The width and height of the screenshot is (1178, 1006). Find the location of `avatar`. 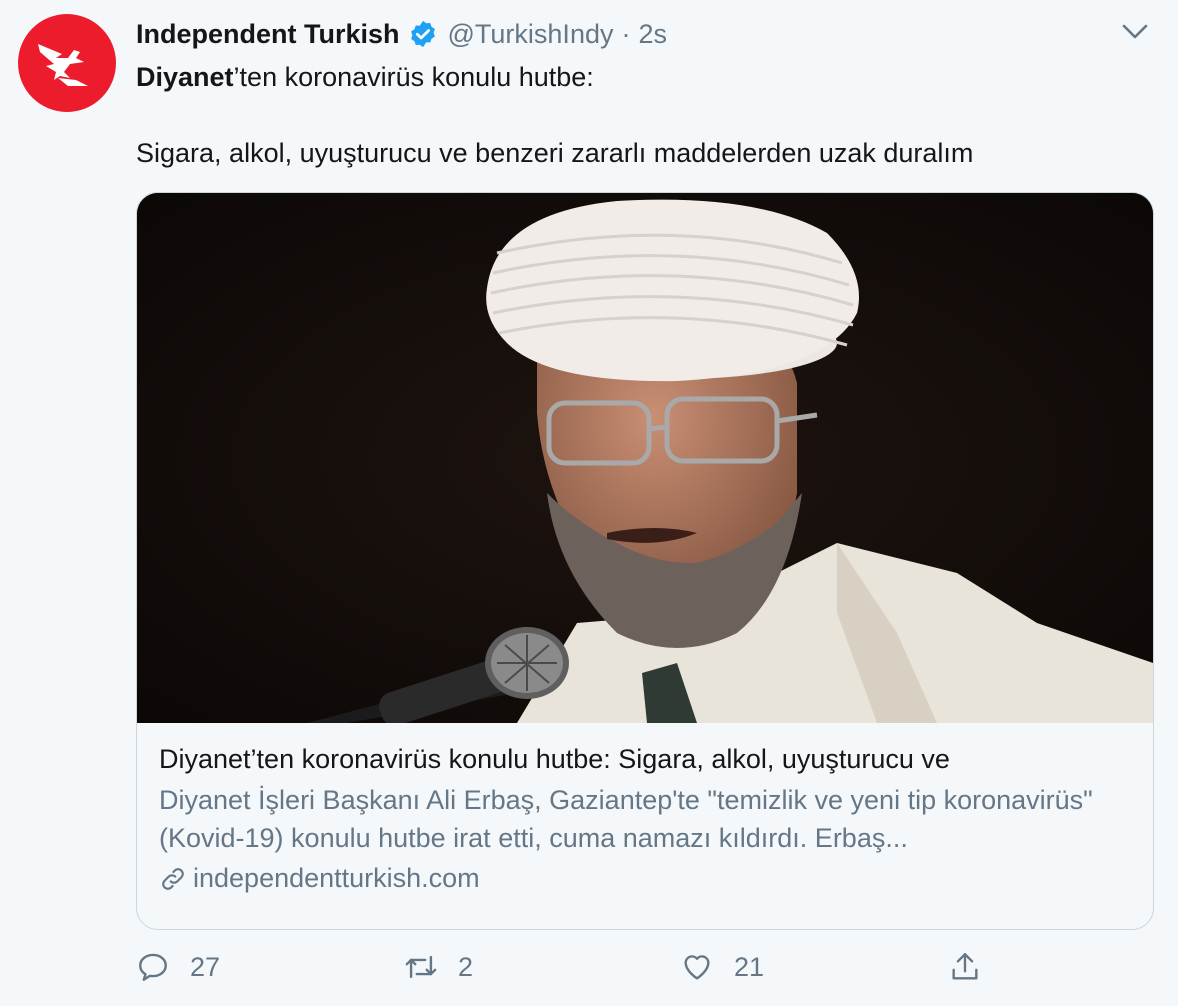

avatar is located at coordinates (67, 63).